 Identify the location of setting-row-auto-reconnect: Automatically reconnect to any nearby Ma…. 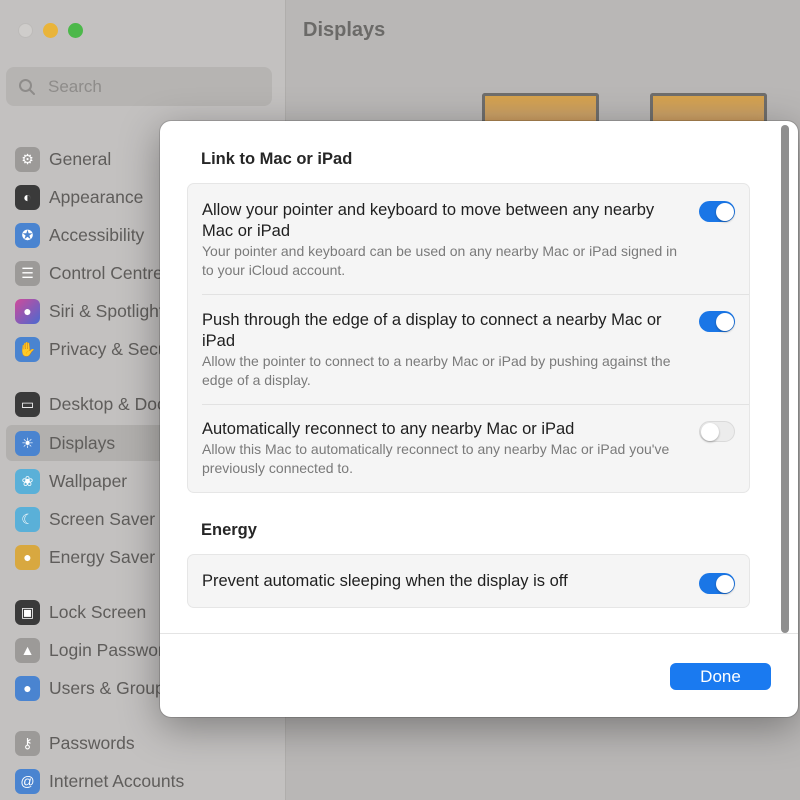
(468, 449).